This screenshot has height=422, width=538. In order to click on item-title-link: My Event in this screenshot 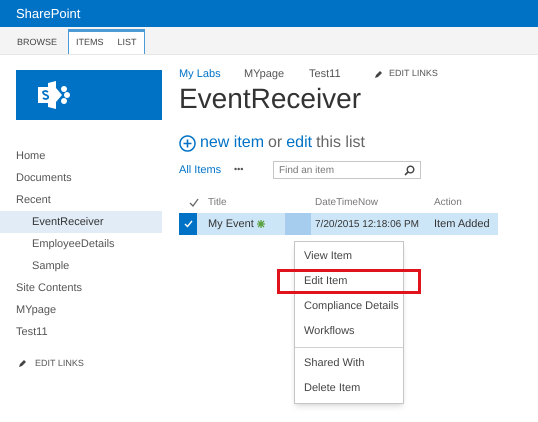, I will do `click(231, 224)`.